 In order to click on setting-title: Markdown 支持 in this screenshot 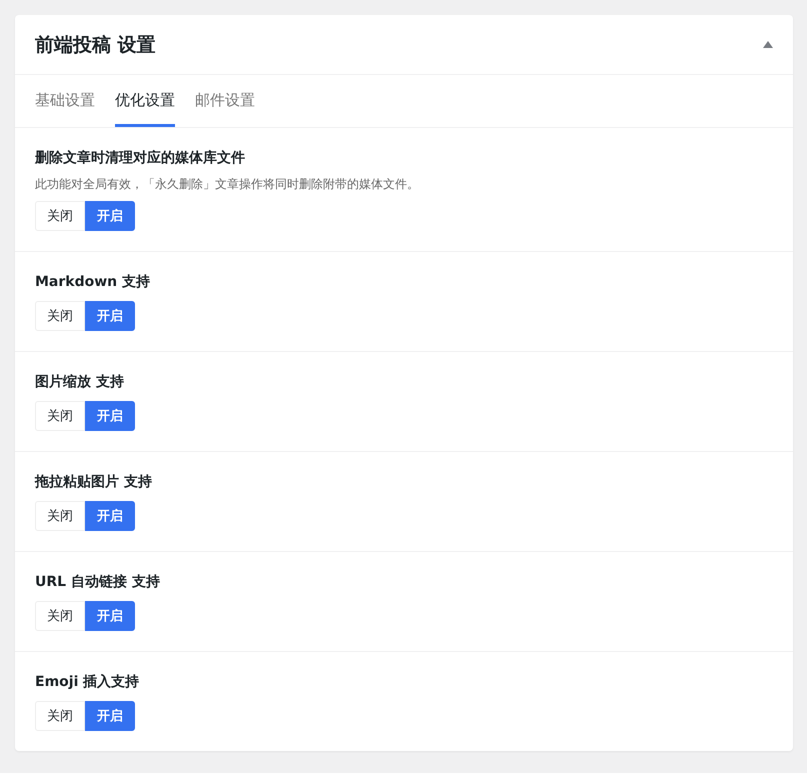, I will do `click(93, 282)`.